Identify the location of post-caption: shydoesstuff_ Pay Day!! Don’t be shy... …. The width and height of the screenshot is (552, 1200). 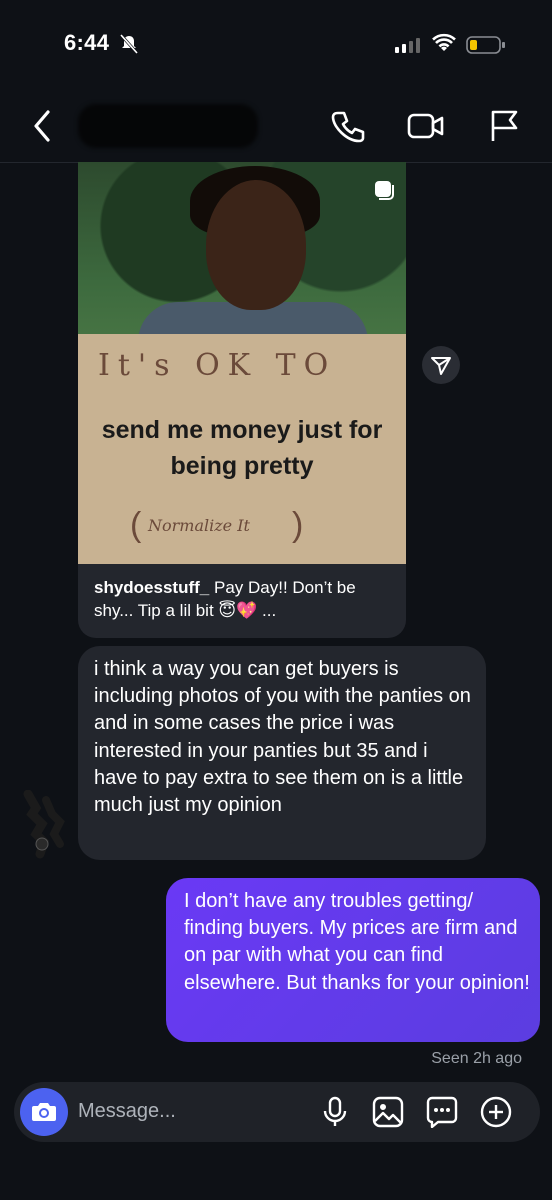
(244, 599).